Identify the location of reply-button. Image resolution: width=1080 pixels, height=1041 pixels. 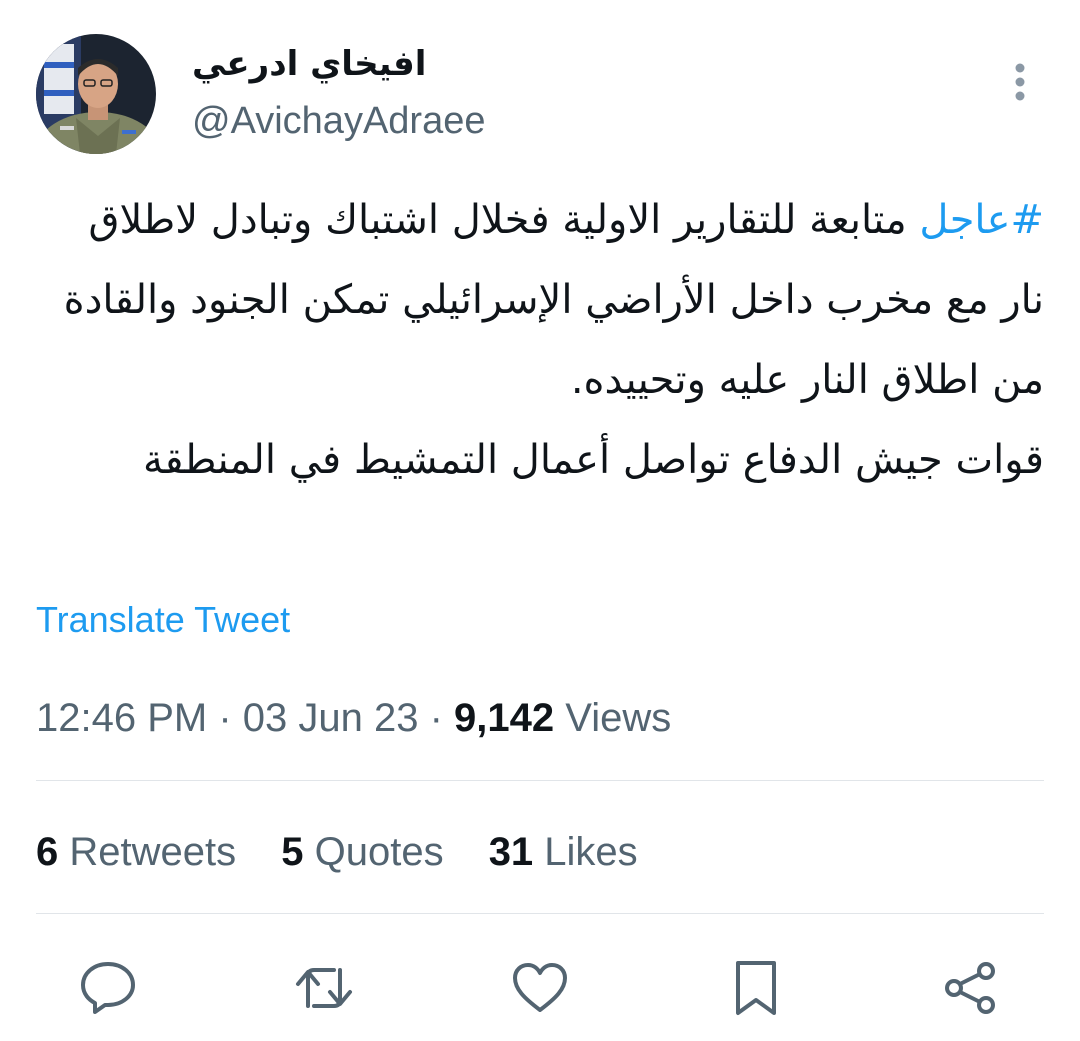
(108, 988).